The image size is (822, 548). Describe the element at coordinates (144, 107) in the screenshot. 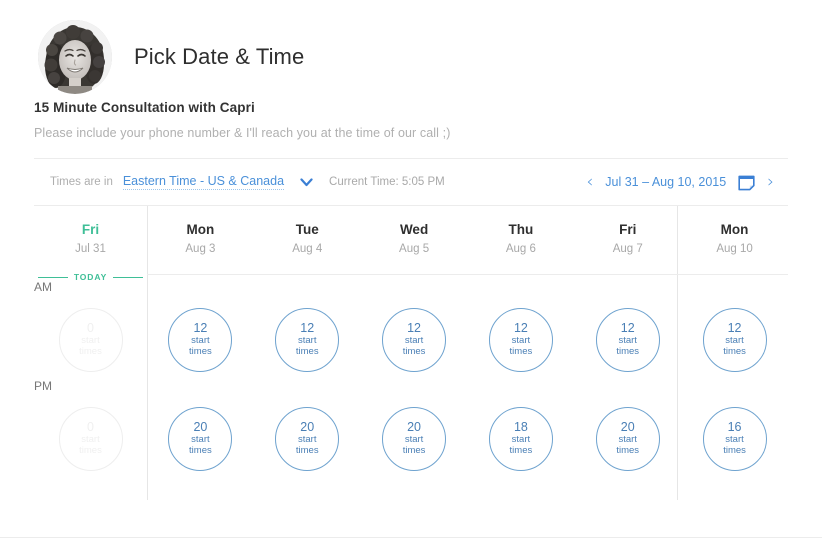

I see `event-title: 15 Minute Consultation with Capri` at that location.